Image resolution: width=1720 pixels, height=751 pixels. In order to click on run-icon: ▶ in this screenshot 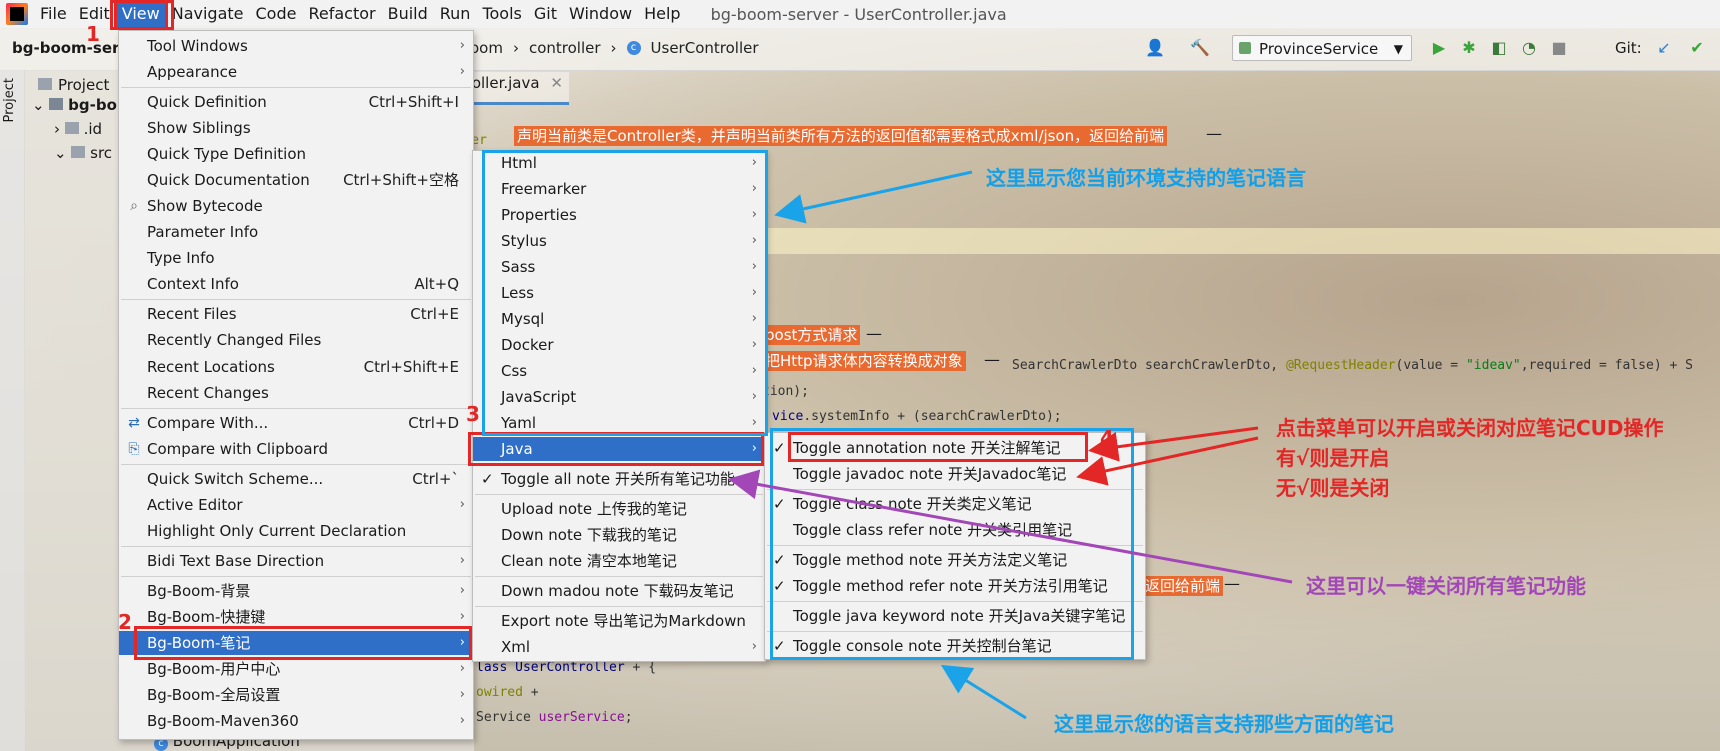, I will do `click(1439, 48)`.